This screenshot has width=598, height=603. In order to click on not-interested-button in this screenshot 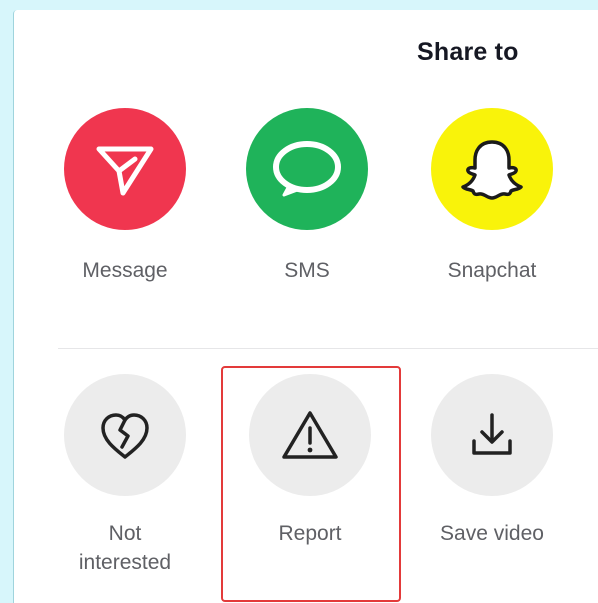, I will do `click(125, 435)`.